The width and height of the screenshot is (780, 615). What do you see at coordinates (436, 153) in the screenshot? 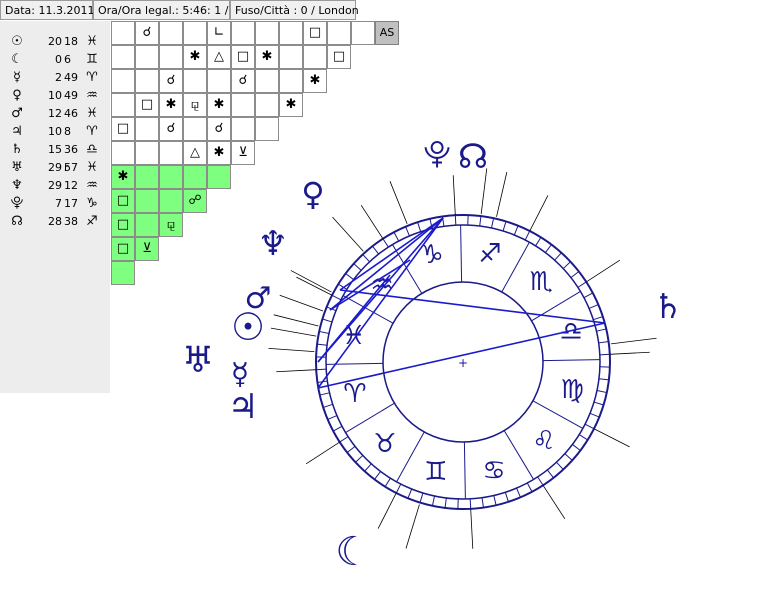
I see `pluto-icon: ⯓` at bounding box center [436, 153].